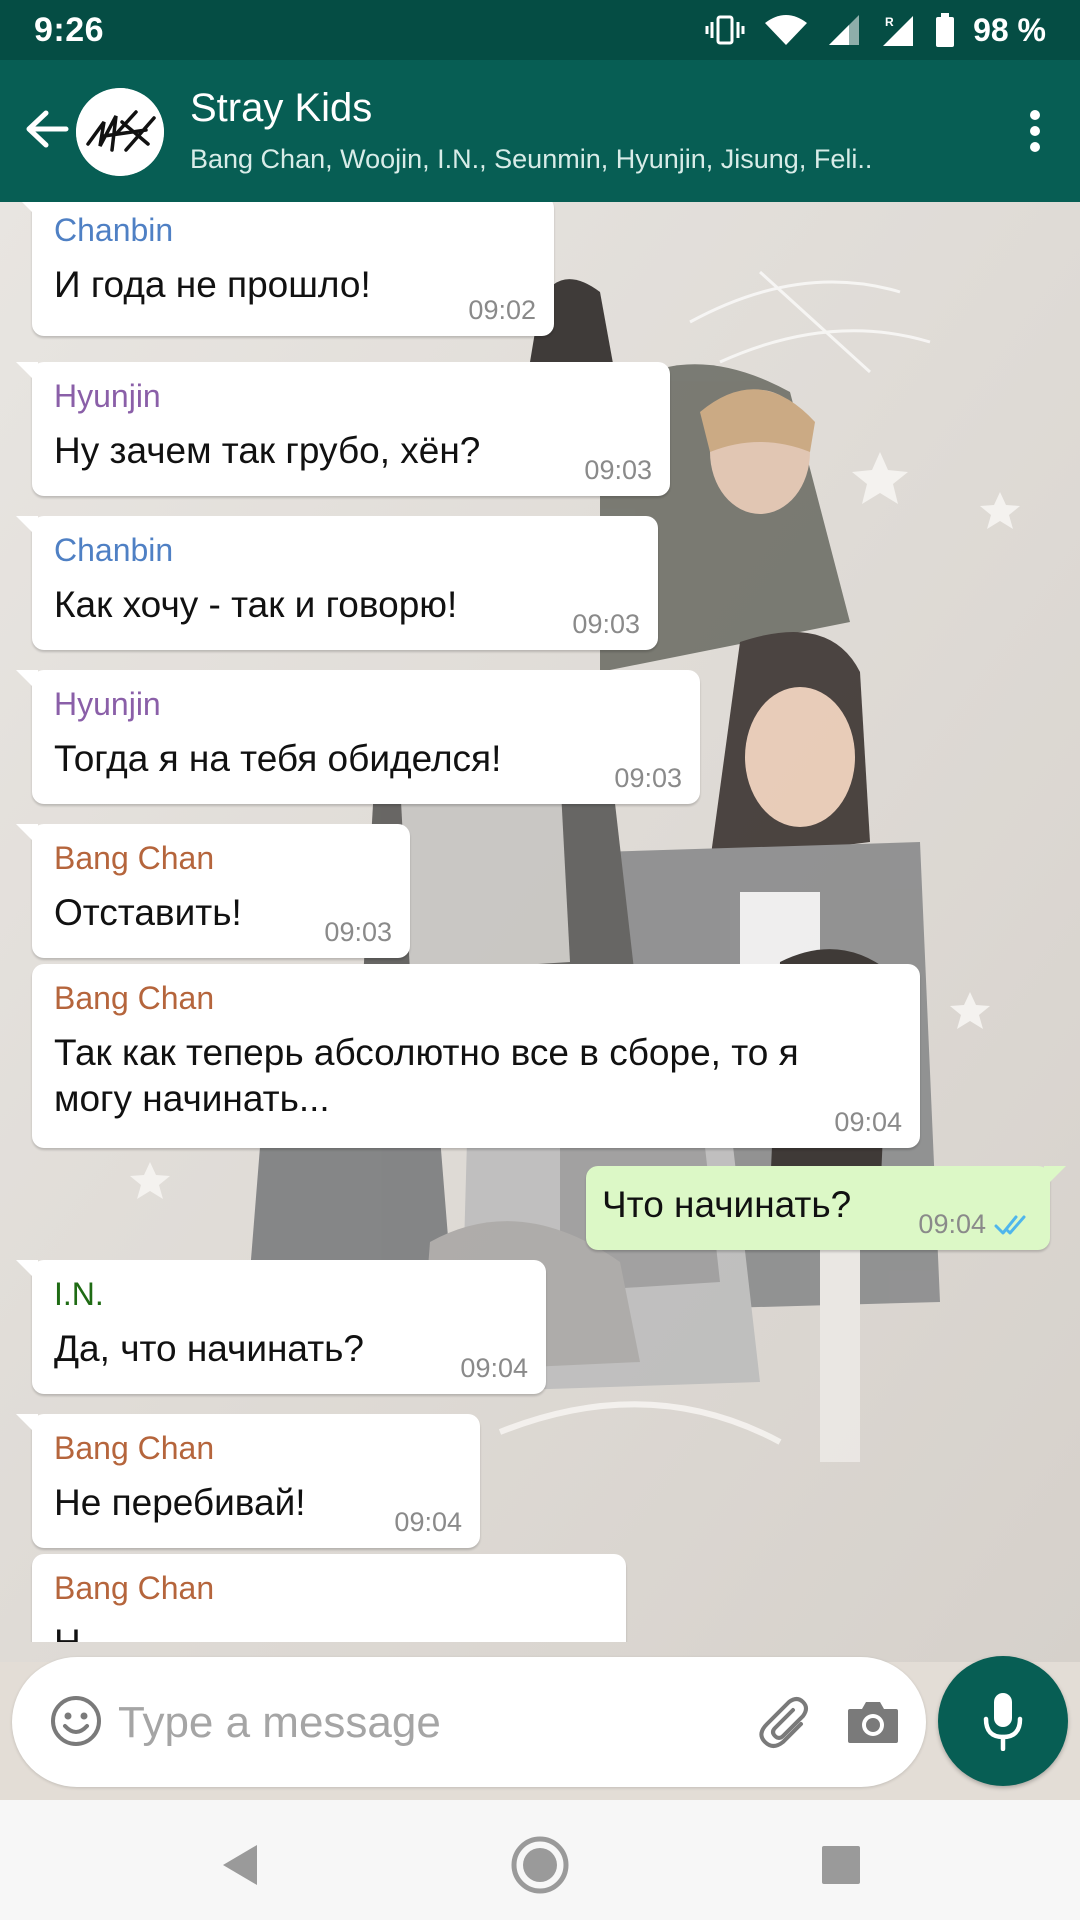  I want to click on chat-title: Stray Kids, so click(281, 108).